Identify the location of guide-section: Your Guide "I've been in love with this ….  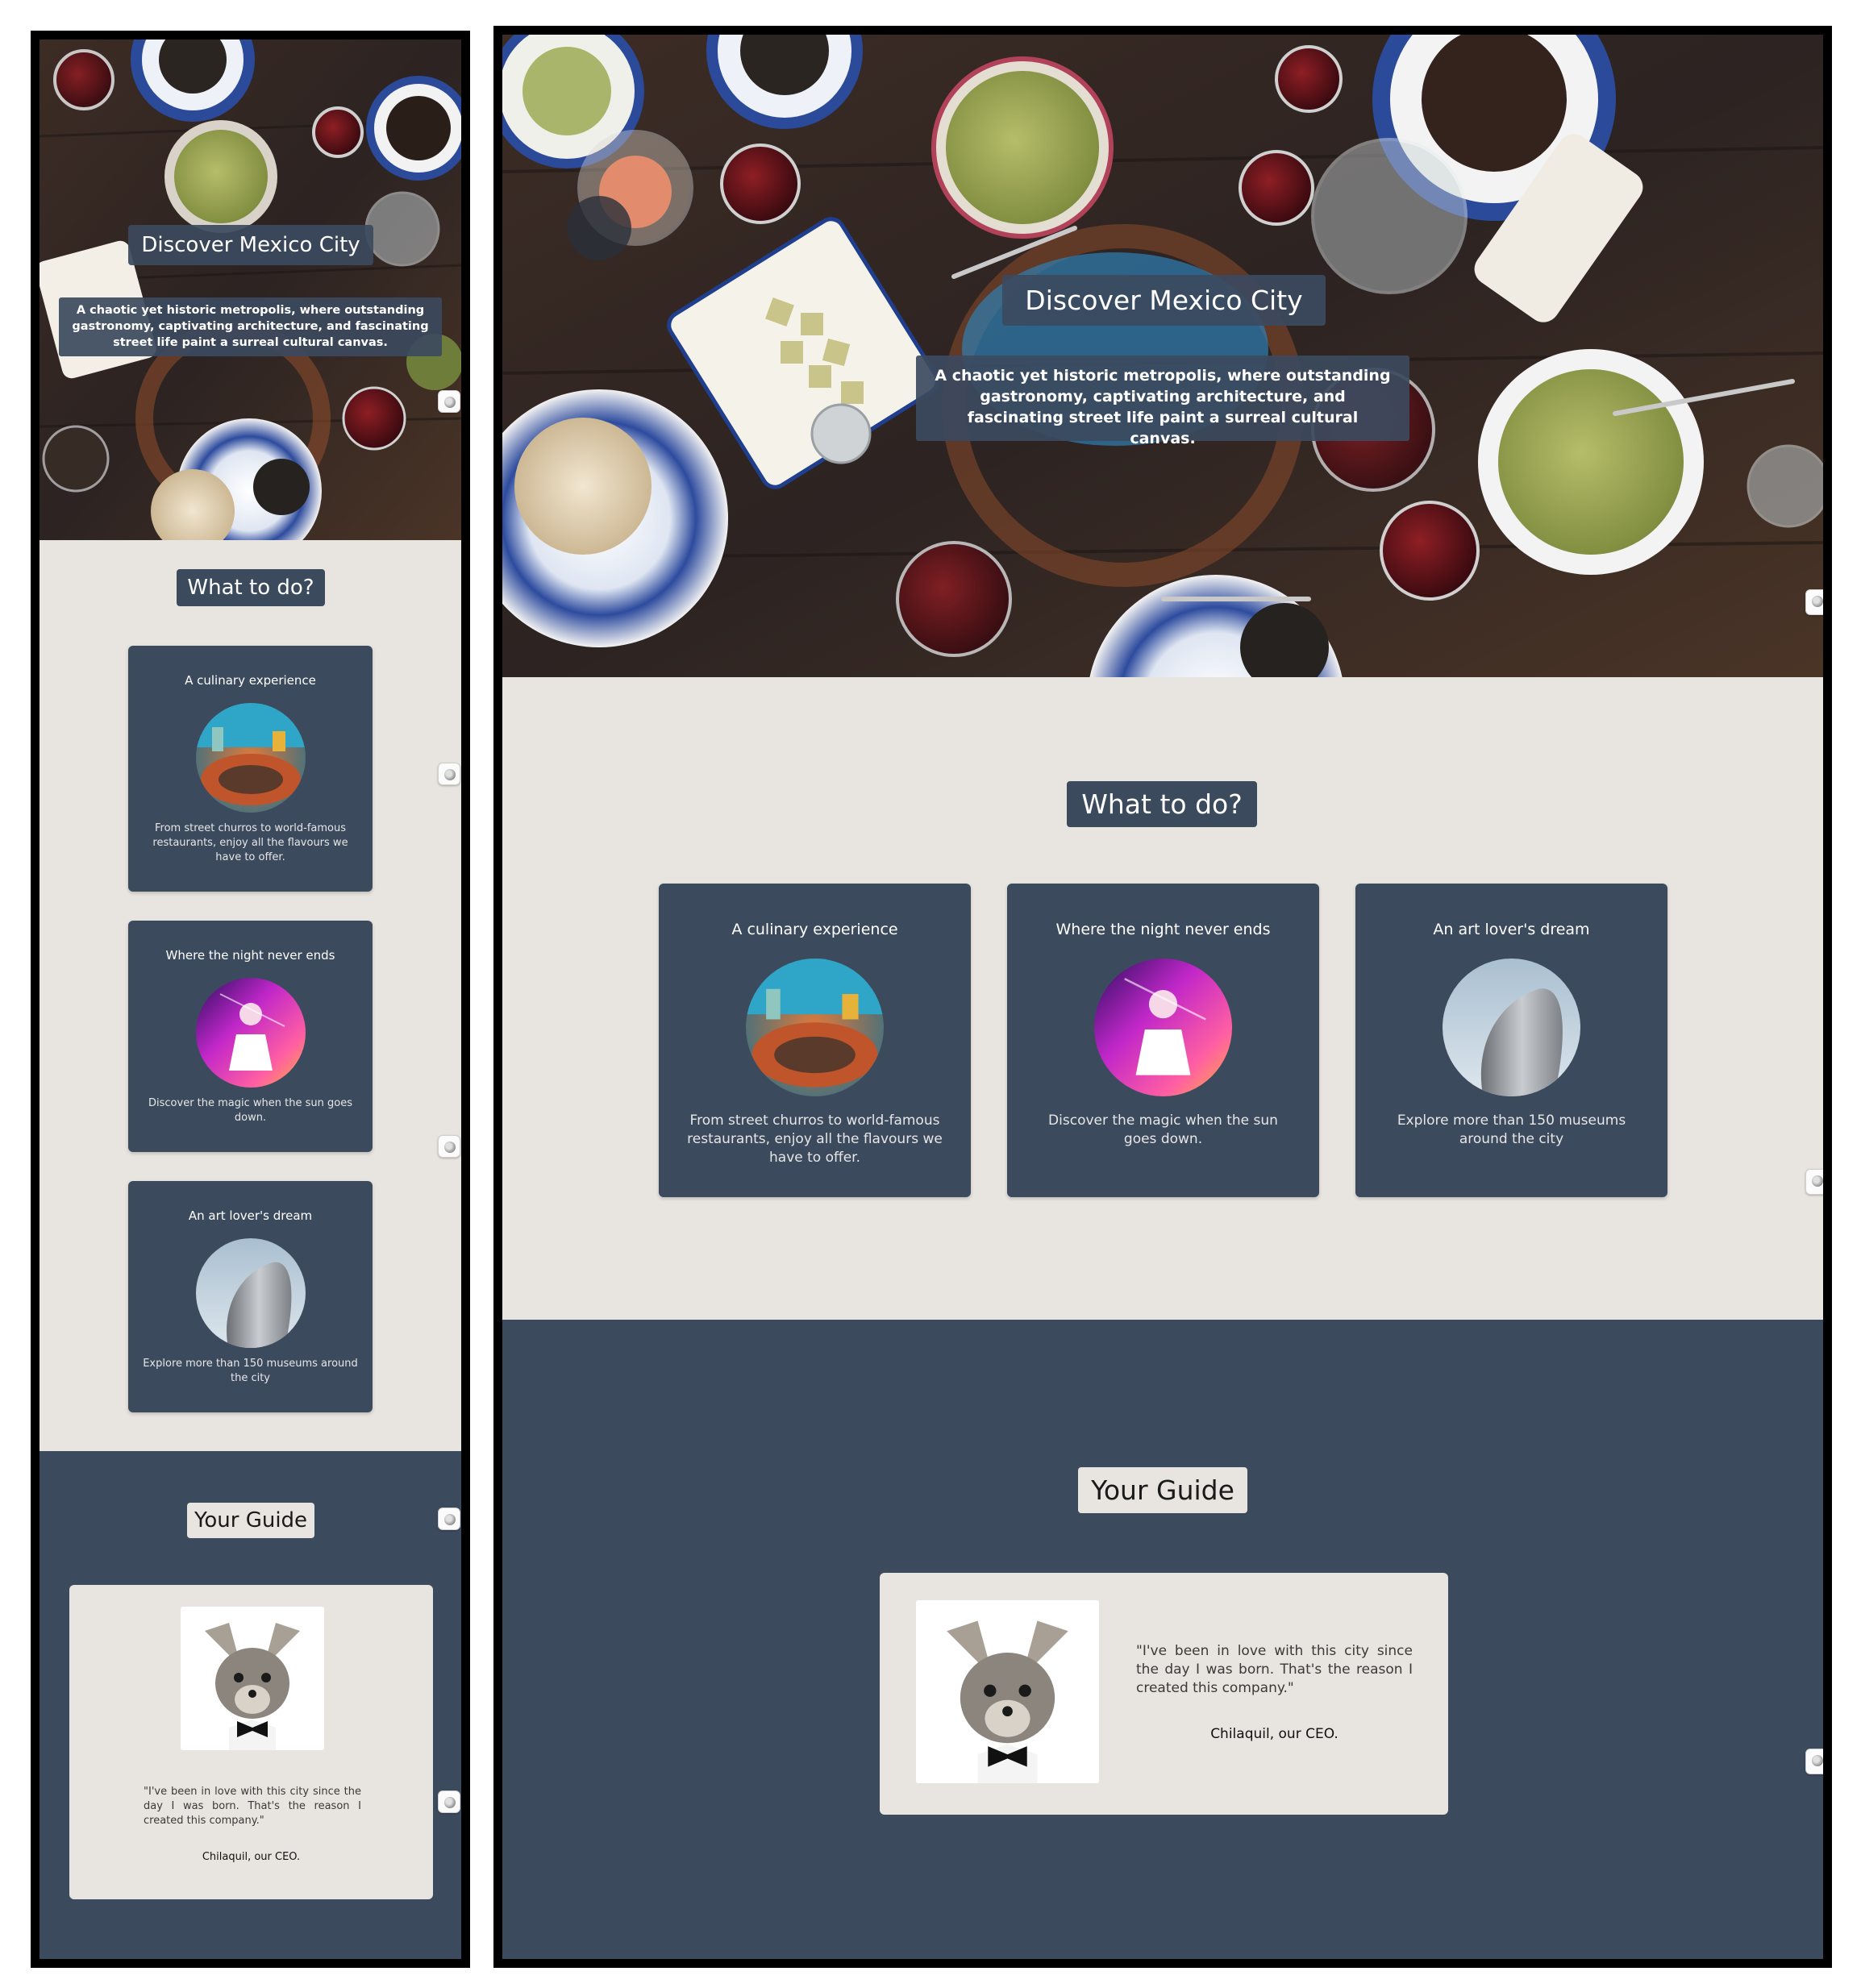
(250, 1705).